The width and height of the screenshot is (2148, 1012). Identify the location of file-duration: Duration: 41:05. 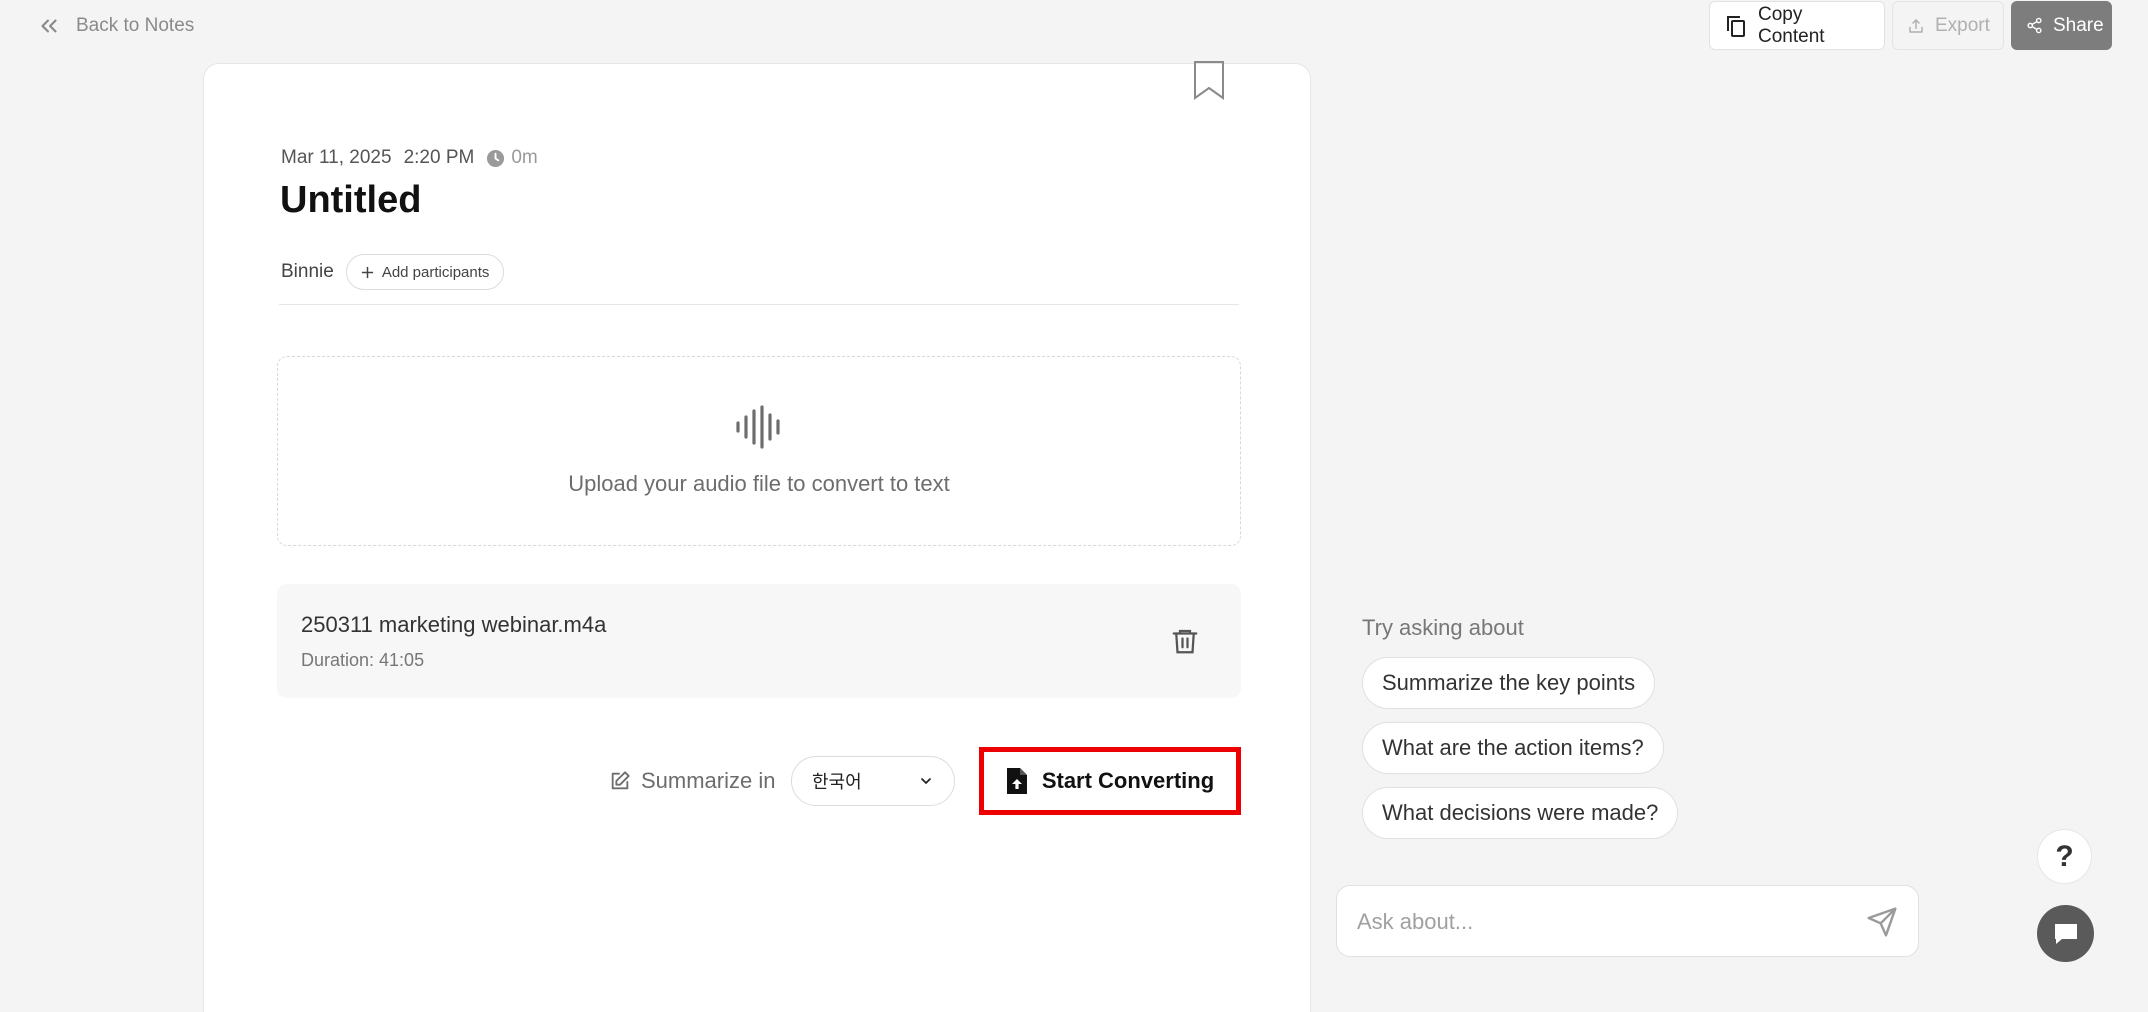
(363, 660).